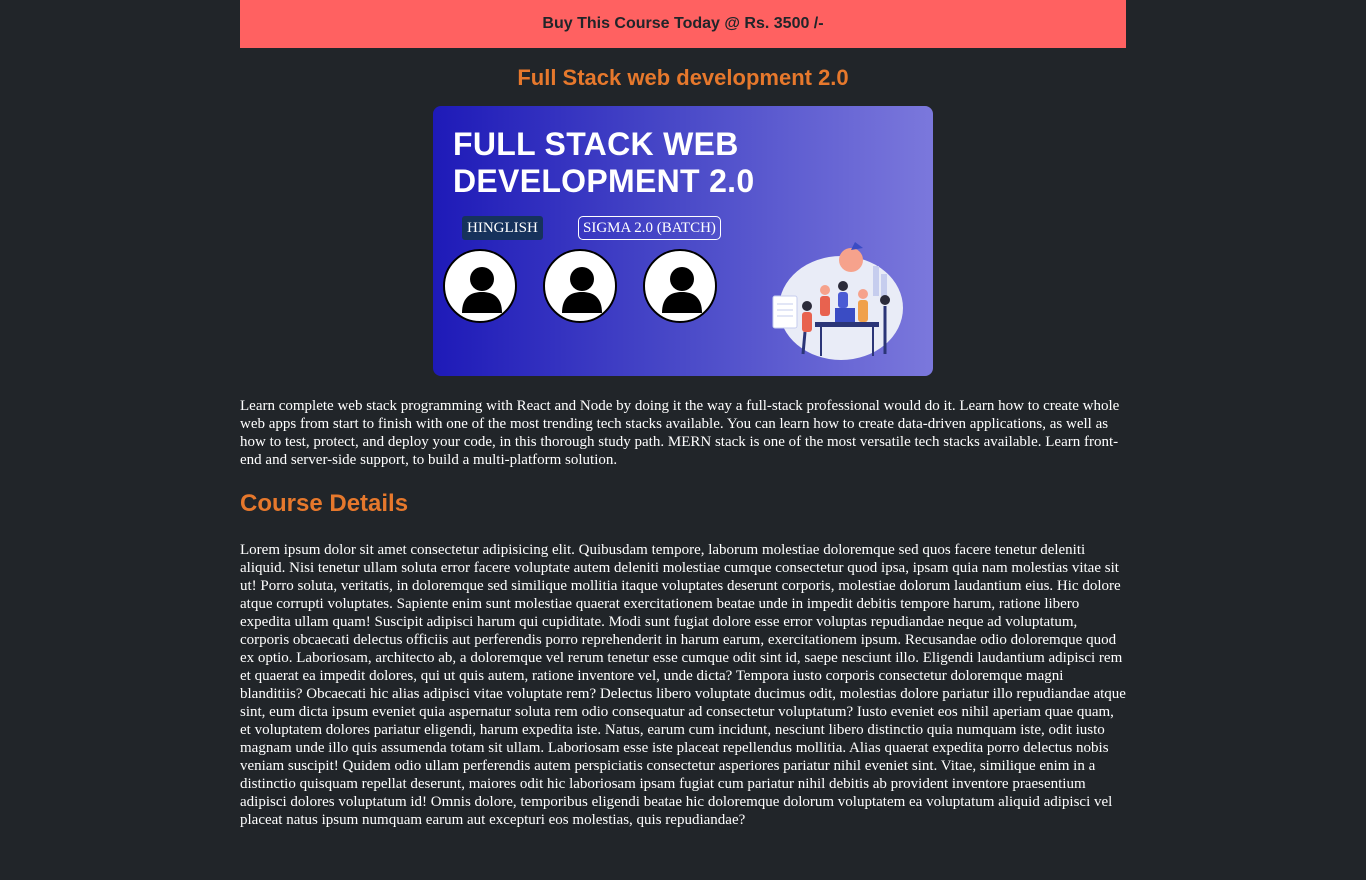 The width and height of the screenshot is (1366, 880). I want to click on banner-heading: FULL STACK WEB DEVELOPMENT 2.0, so click(633, 163).